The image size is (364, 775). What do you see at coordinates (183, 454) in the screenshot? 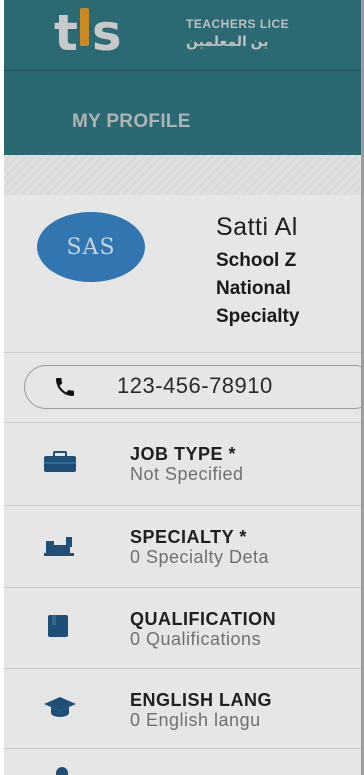
I see `item-title: JOB TYPE *` at bounding box center [183, 454].